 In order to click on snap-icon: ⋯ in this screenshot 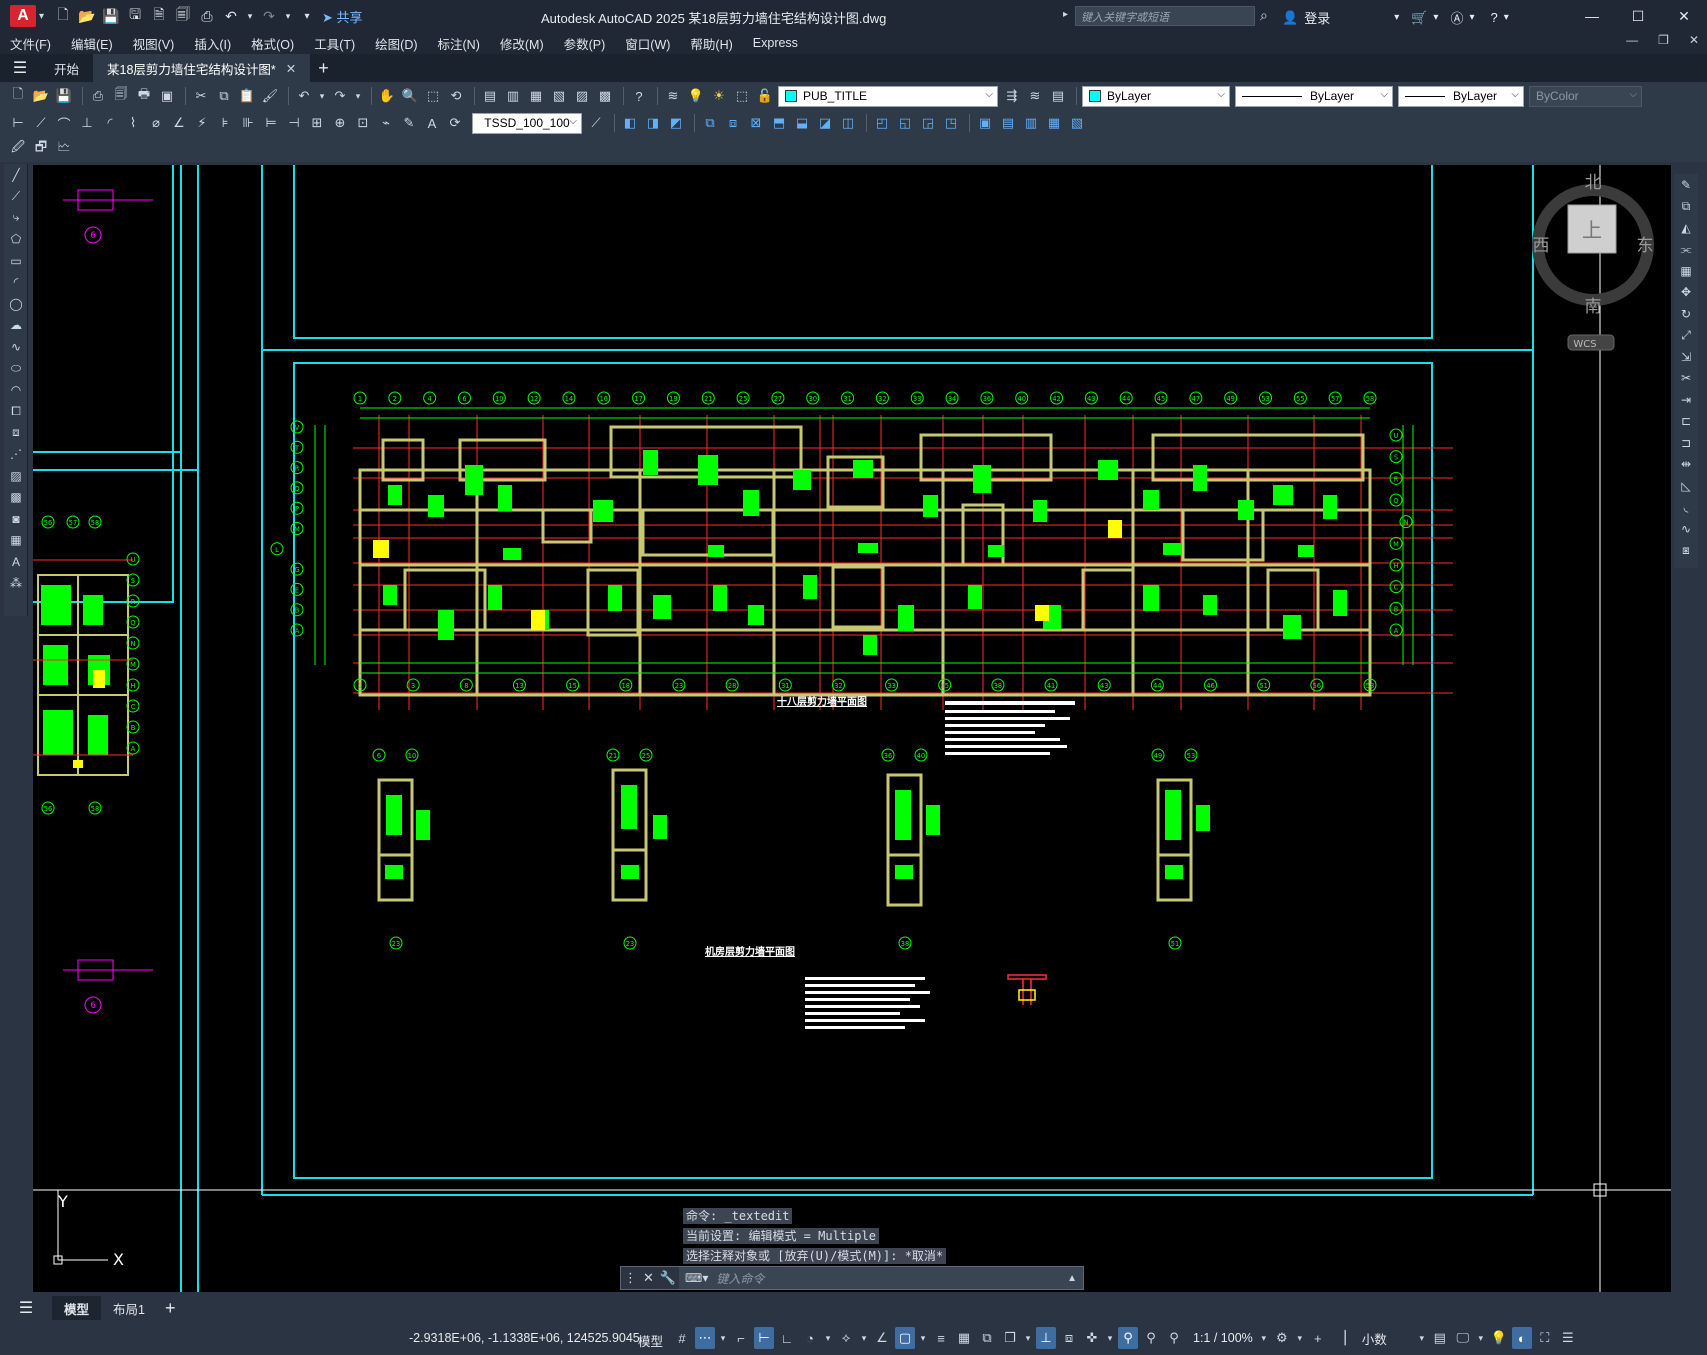, I will do `click(705, 1338)`.